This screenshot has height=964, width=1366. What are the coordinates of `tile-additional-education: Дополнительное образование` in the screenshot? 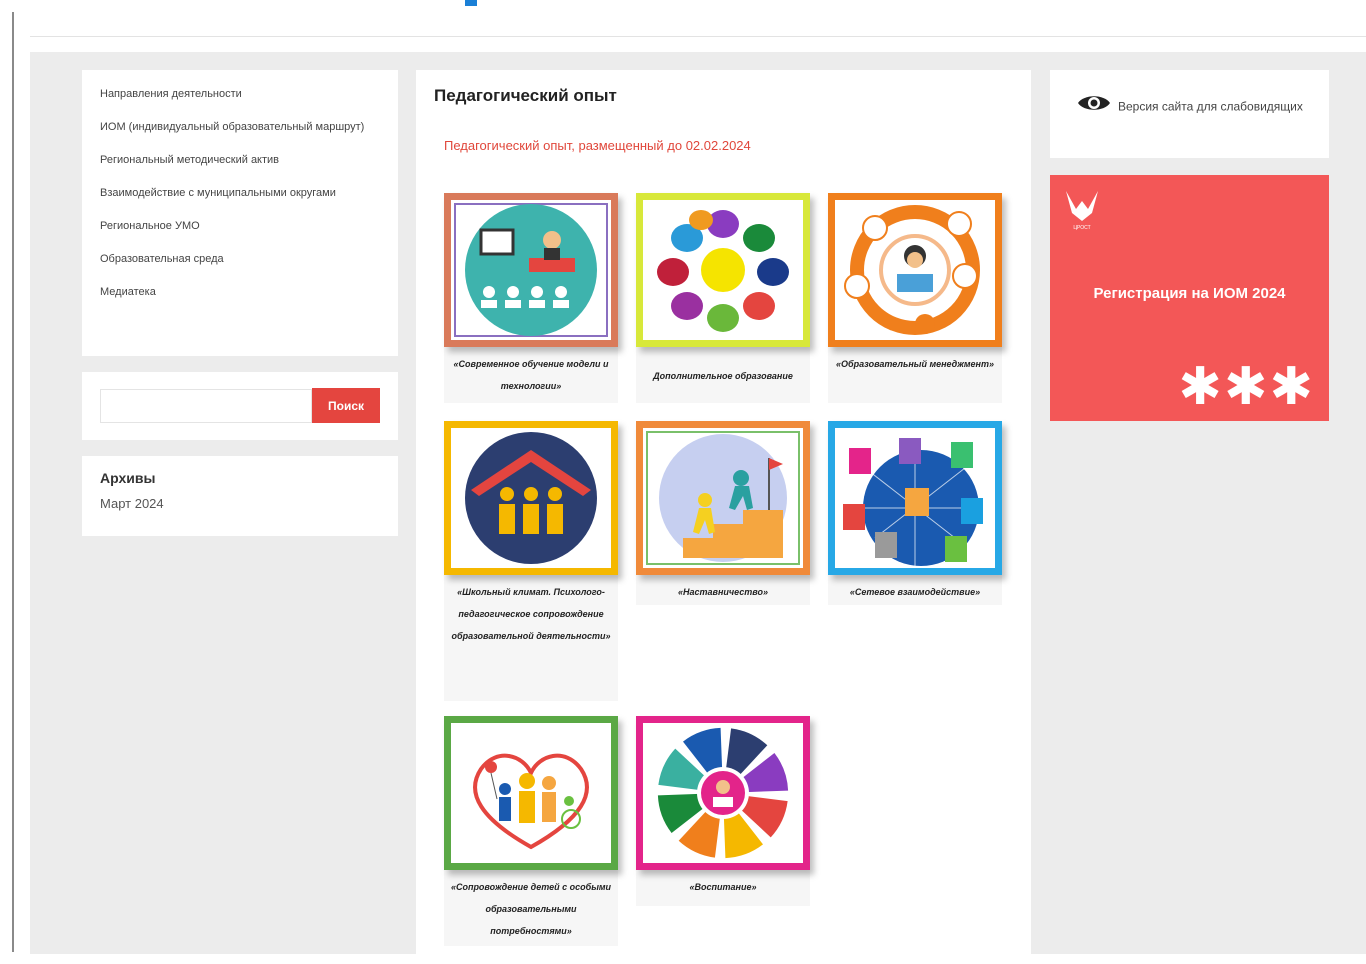 It's located at (723, 298).